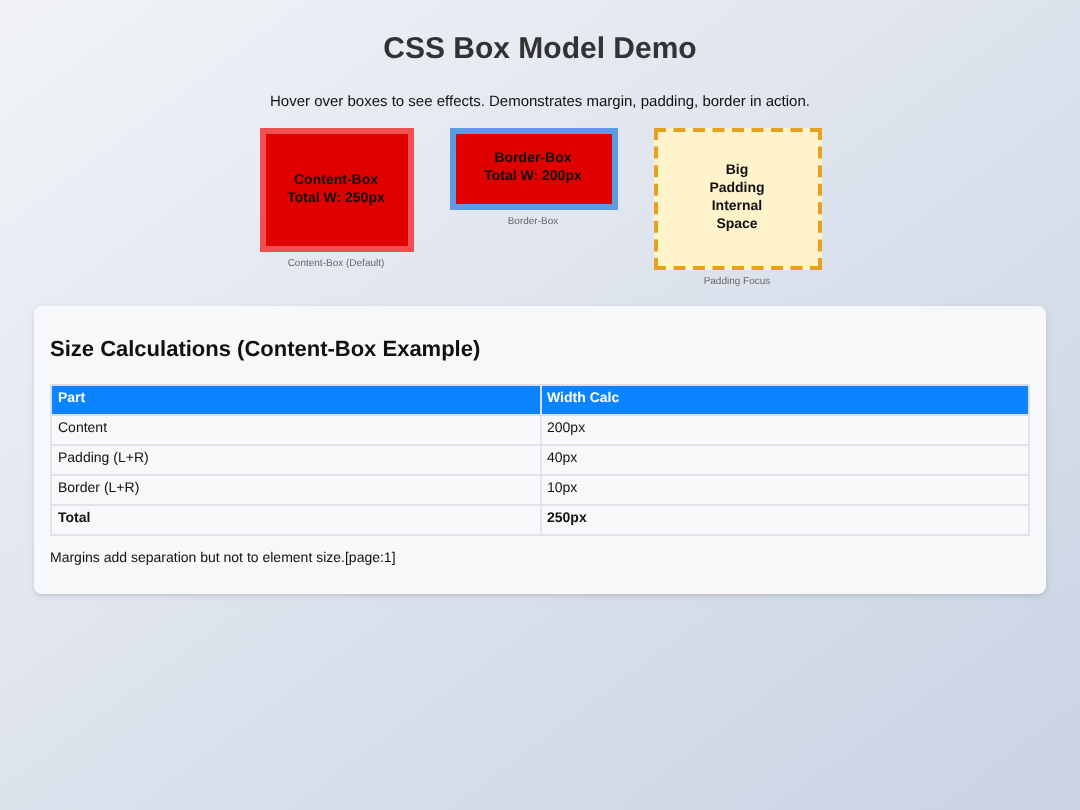 The image size is (1080, 810). I want to click on page-title: CSS Box Model Demo, so click(540, 50).